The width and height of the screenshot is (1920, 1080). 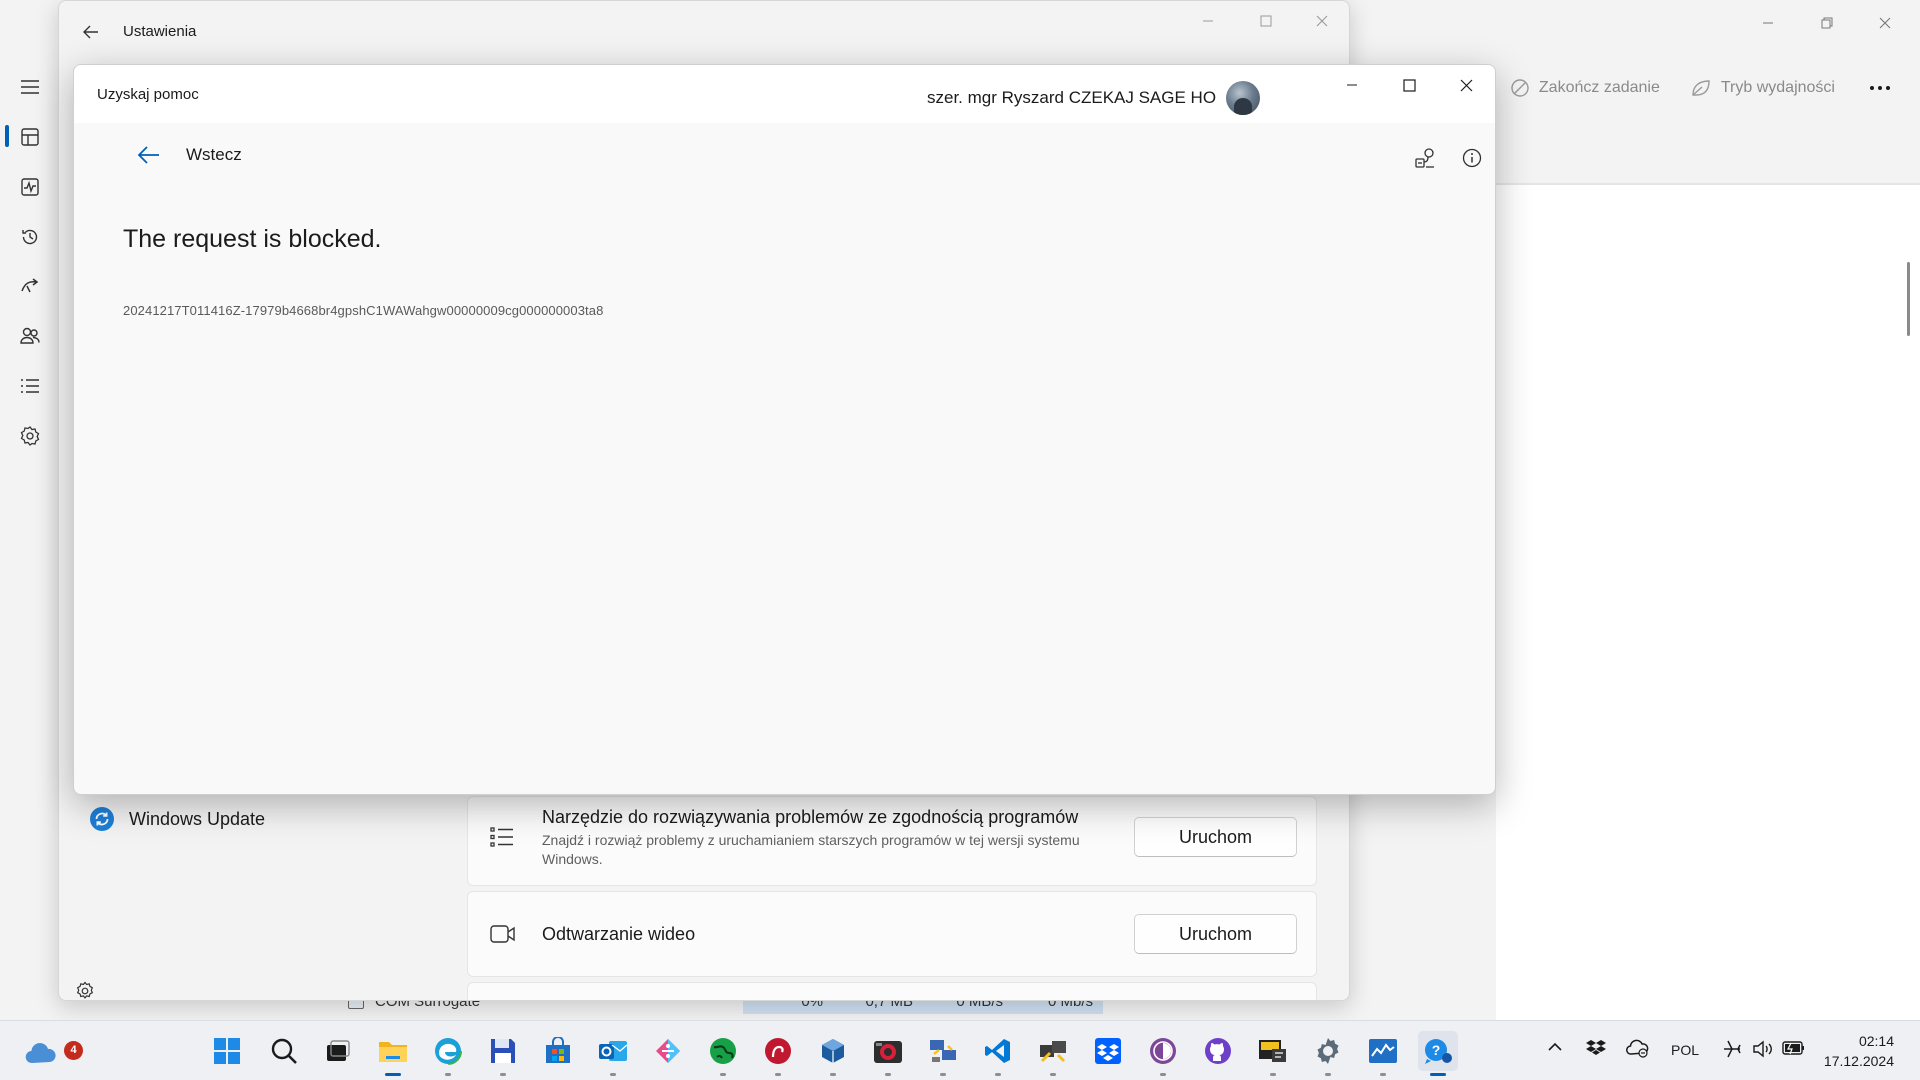 What do you see at coordinates (73, 1050) in the screenshot?
I see `notification-badge: 4` at bounding box center [73, 1050].